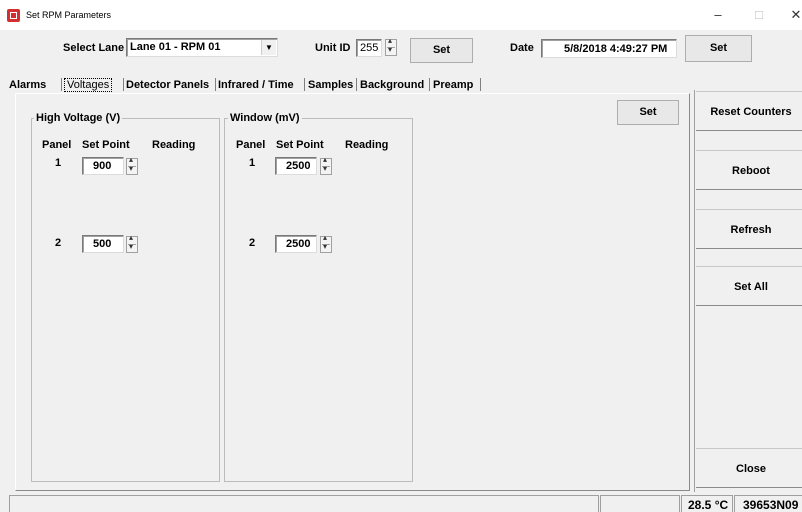 Image resolution: width=802 pixels, height=512 pixels. Describe the element at coordinates (616, 49) in the screenshot. I see `date-value: 5/8/2018 4:49:27 PM` at that location.